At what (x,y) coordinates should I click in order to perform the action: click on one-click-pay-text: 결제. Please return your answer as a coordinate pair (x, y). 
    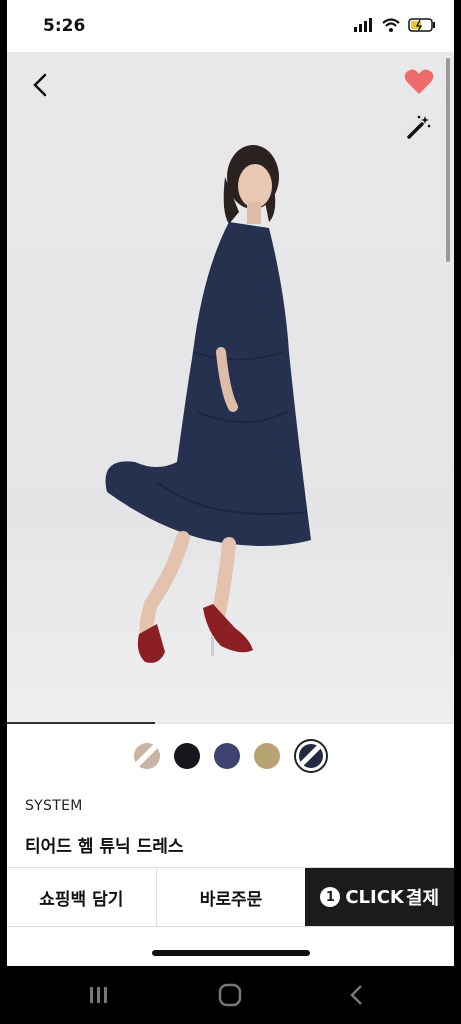
    Looking at the image, I should click on (422, 898).